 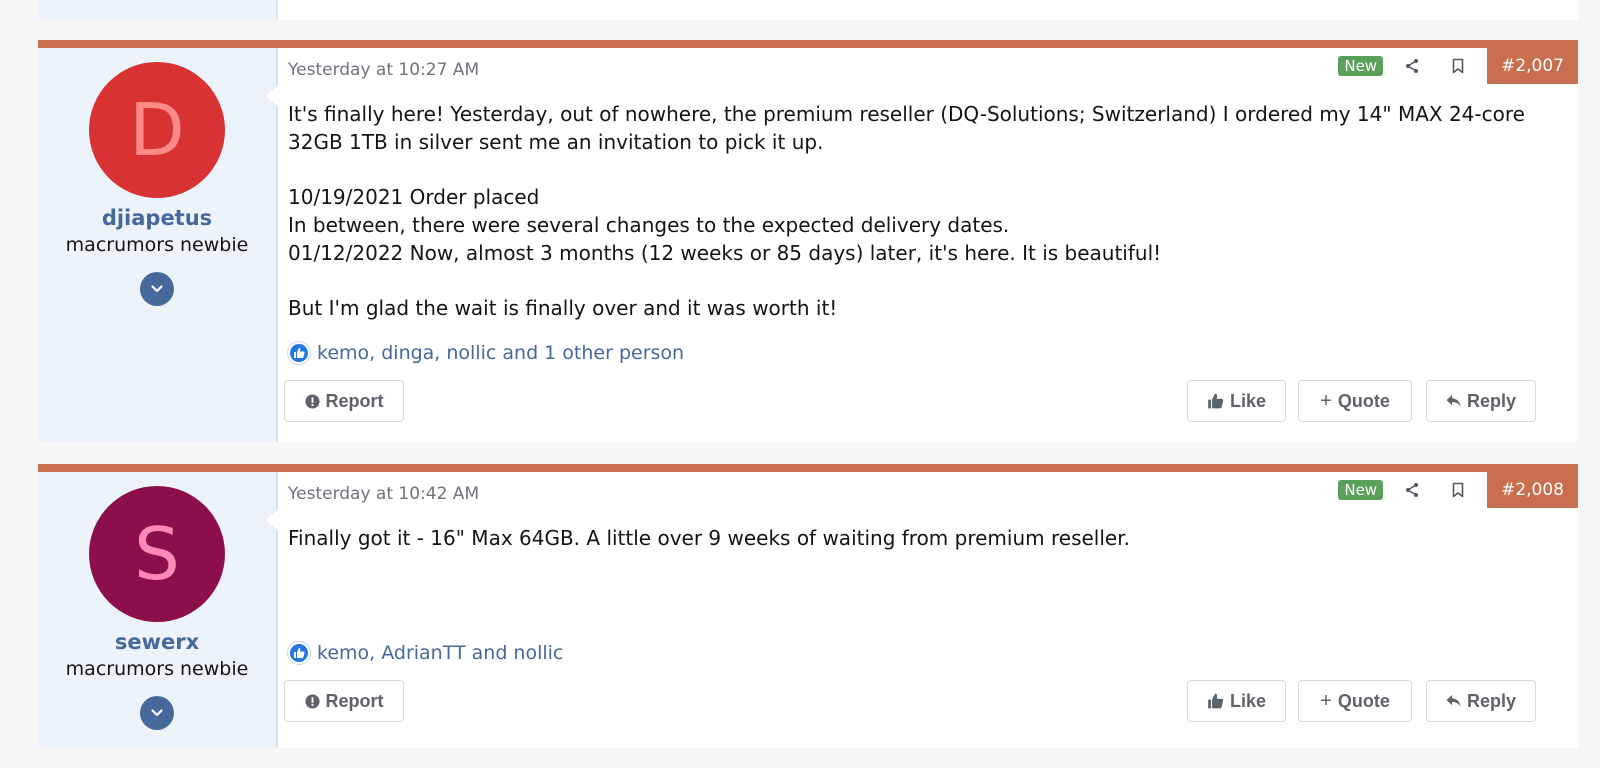 What do you see at coordinates (1532, 66) in the screenshot?
I see `post-number: #2,007` at bounding box center [1532, 66].